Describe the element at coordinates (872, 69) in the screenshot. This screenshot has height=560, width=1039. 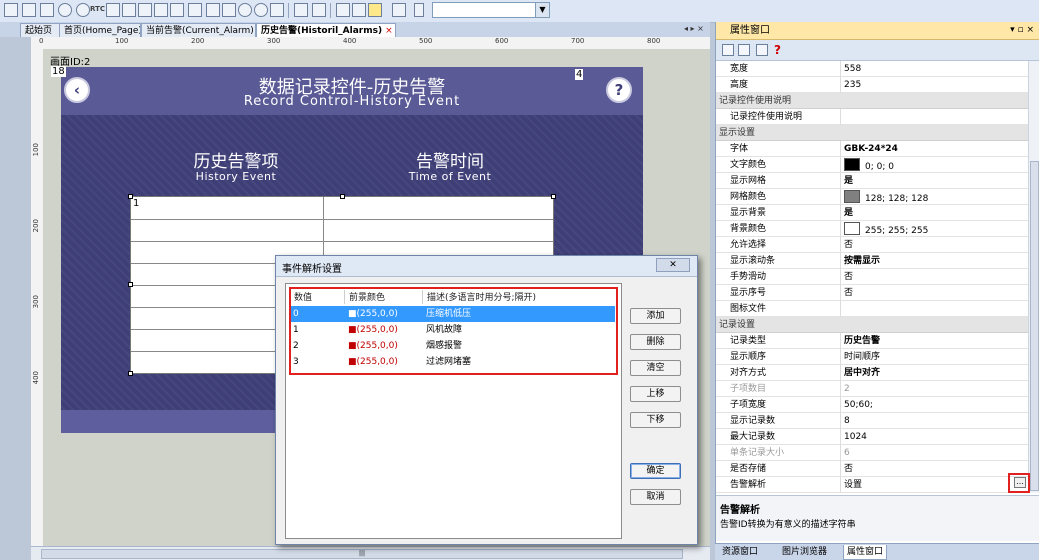
I see `property-row: 宽度 558` at that location.